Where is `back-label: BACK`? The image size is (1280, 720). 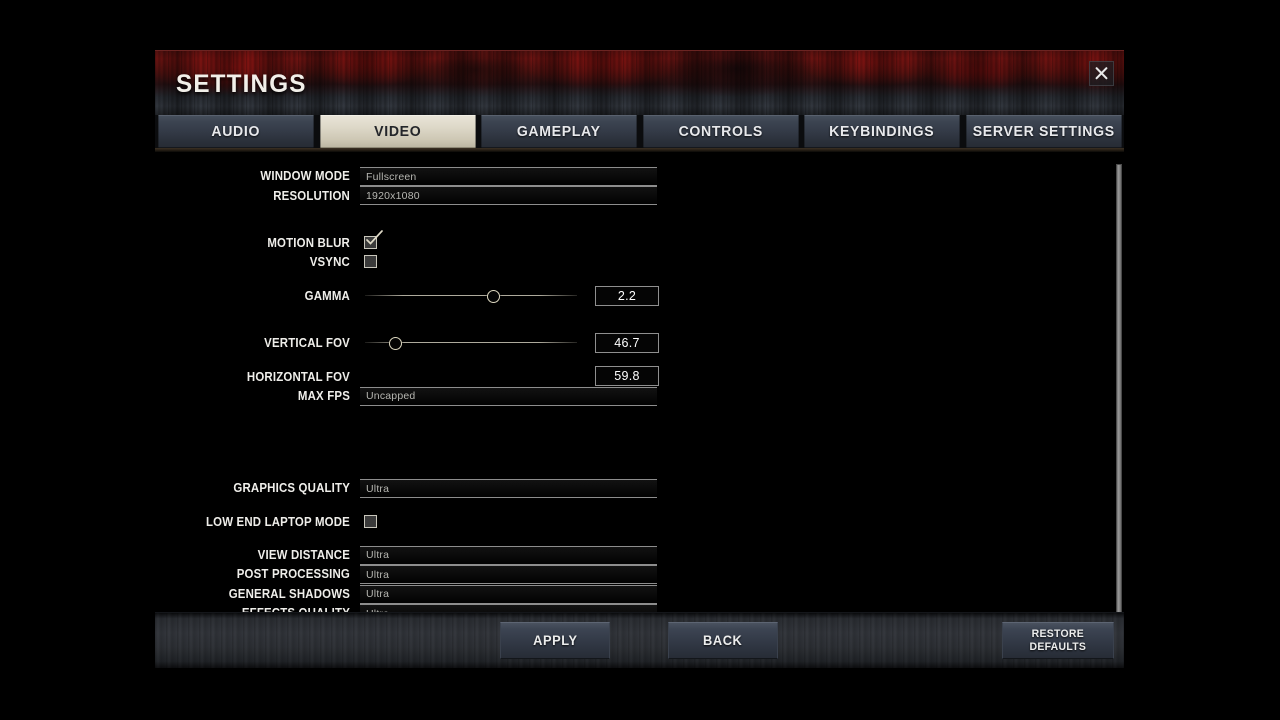 back-label: BACK is located at coordinates (723, 640).